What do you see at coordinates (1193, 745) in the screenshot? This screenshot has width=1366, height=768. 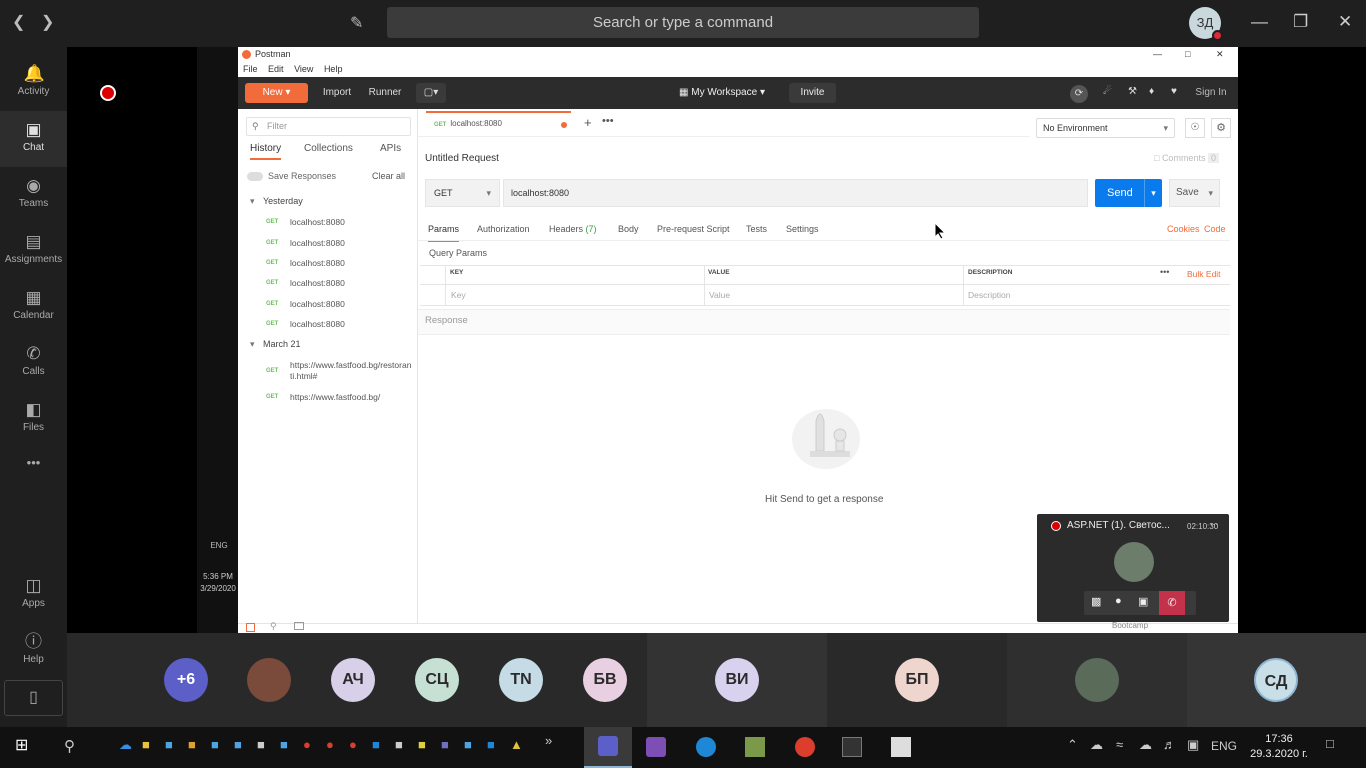 I see `network-icon: ▣` at bounding box center [1193, 745].